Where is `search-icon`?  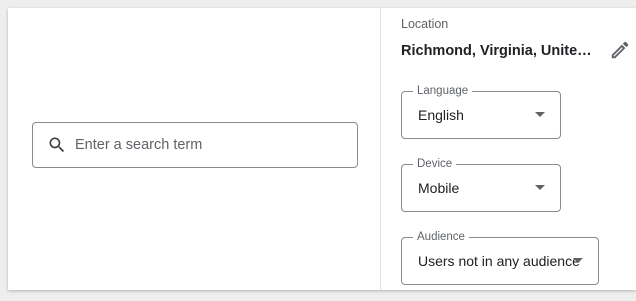
search-icon is located at coordinates (57, 145).